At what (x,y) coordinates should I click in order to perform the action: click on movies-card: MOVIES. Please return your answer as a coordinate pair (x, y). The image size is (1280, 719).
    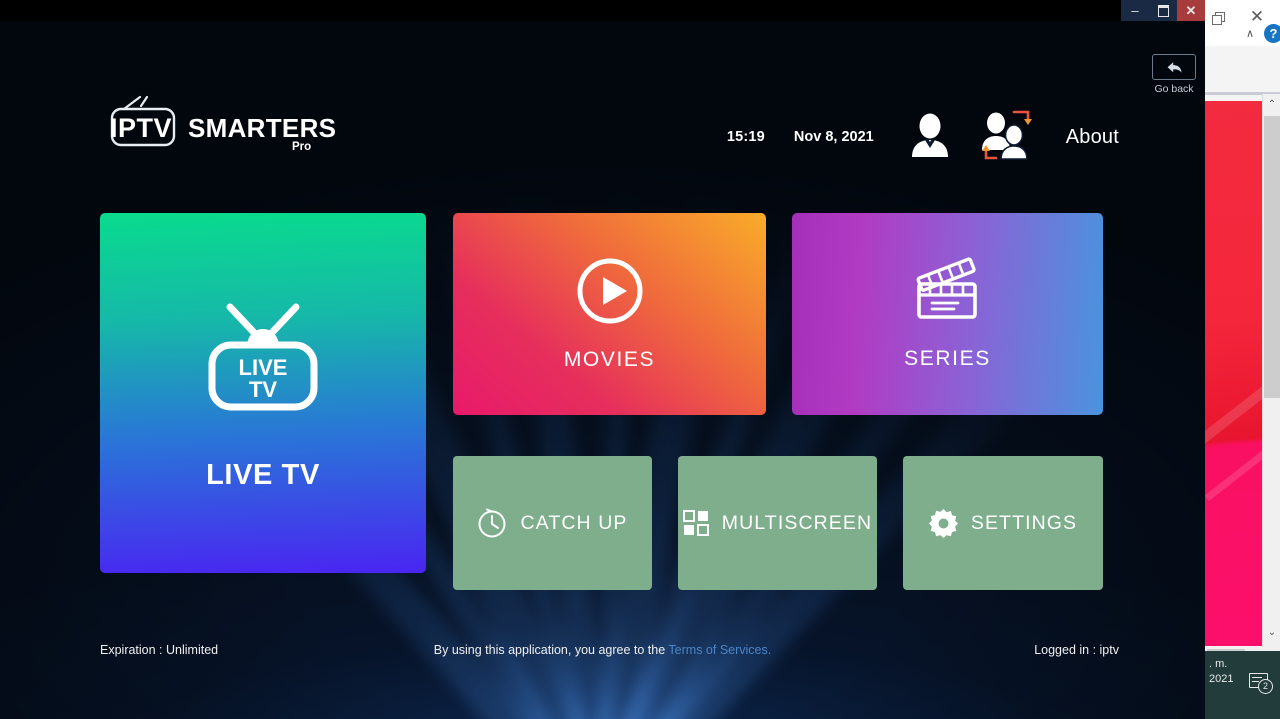
    Looking at the image, I should click on (609, 314).